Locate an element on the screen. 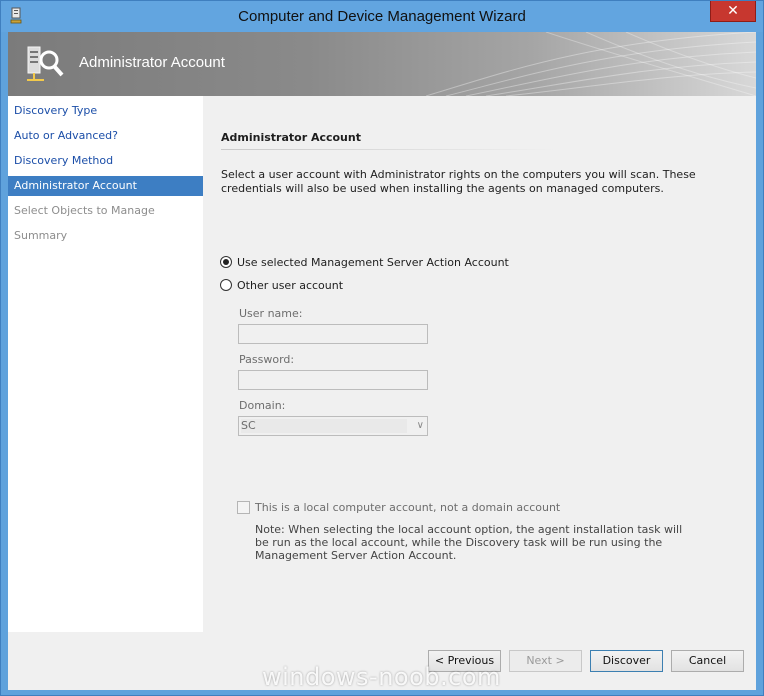 The width and height of the screenshot is (764, 696). next-button: Next > is located at coordinates (545, 661).